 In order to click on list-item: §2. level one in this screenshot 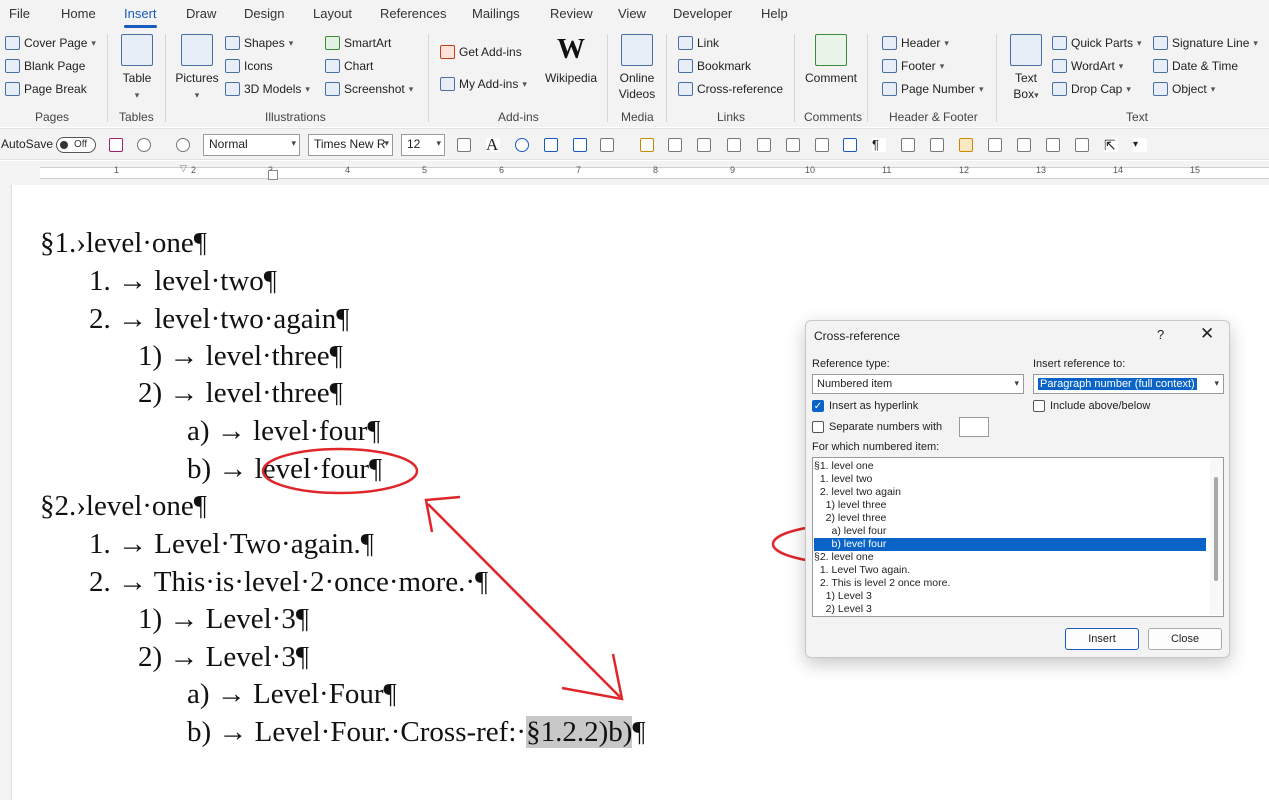, I will do `click(1010, 557)`.